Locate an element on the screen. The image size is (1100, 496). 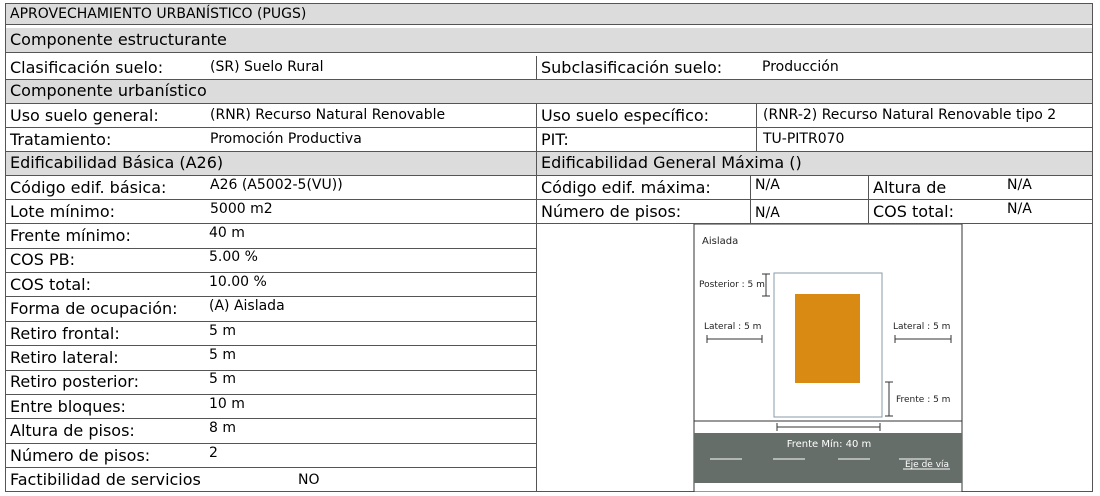
cos-total-max-value: N/A is located at coordinates (1019, 209).